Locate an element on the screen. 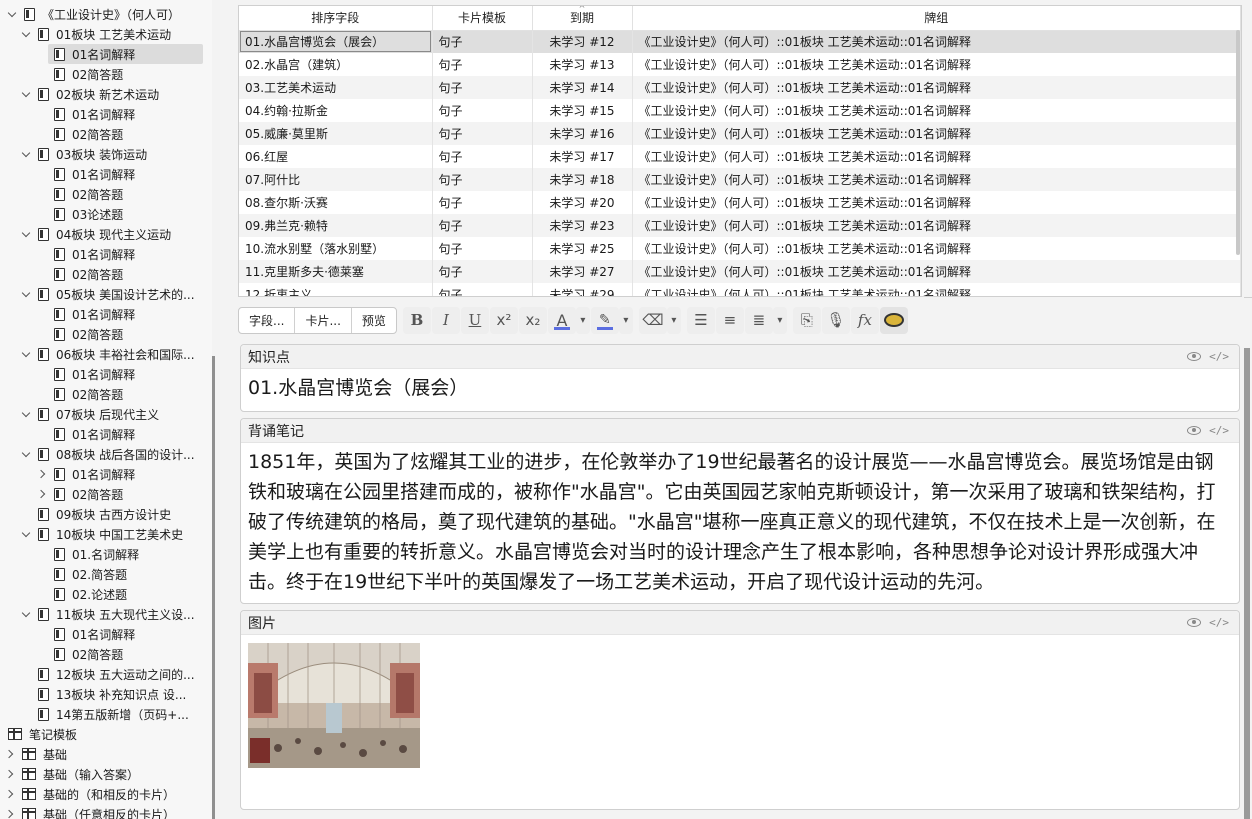 Image resolution: width=1252 pixels, height=819 pixels. table-scrollbar-thumb is located at coordinates (1238, 142).